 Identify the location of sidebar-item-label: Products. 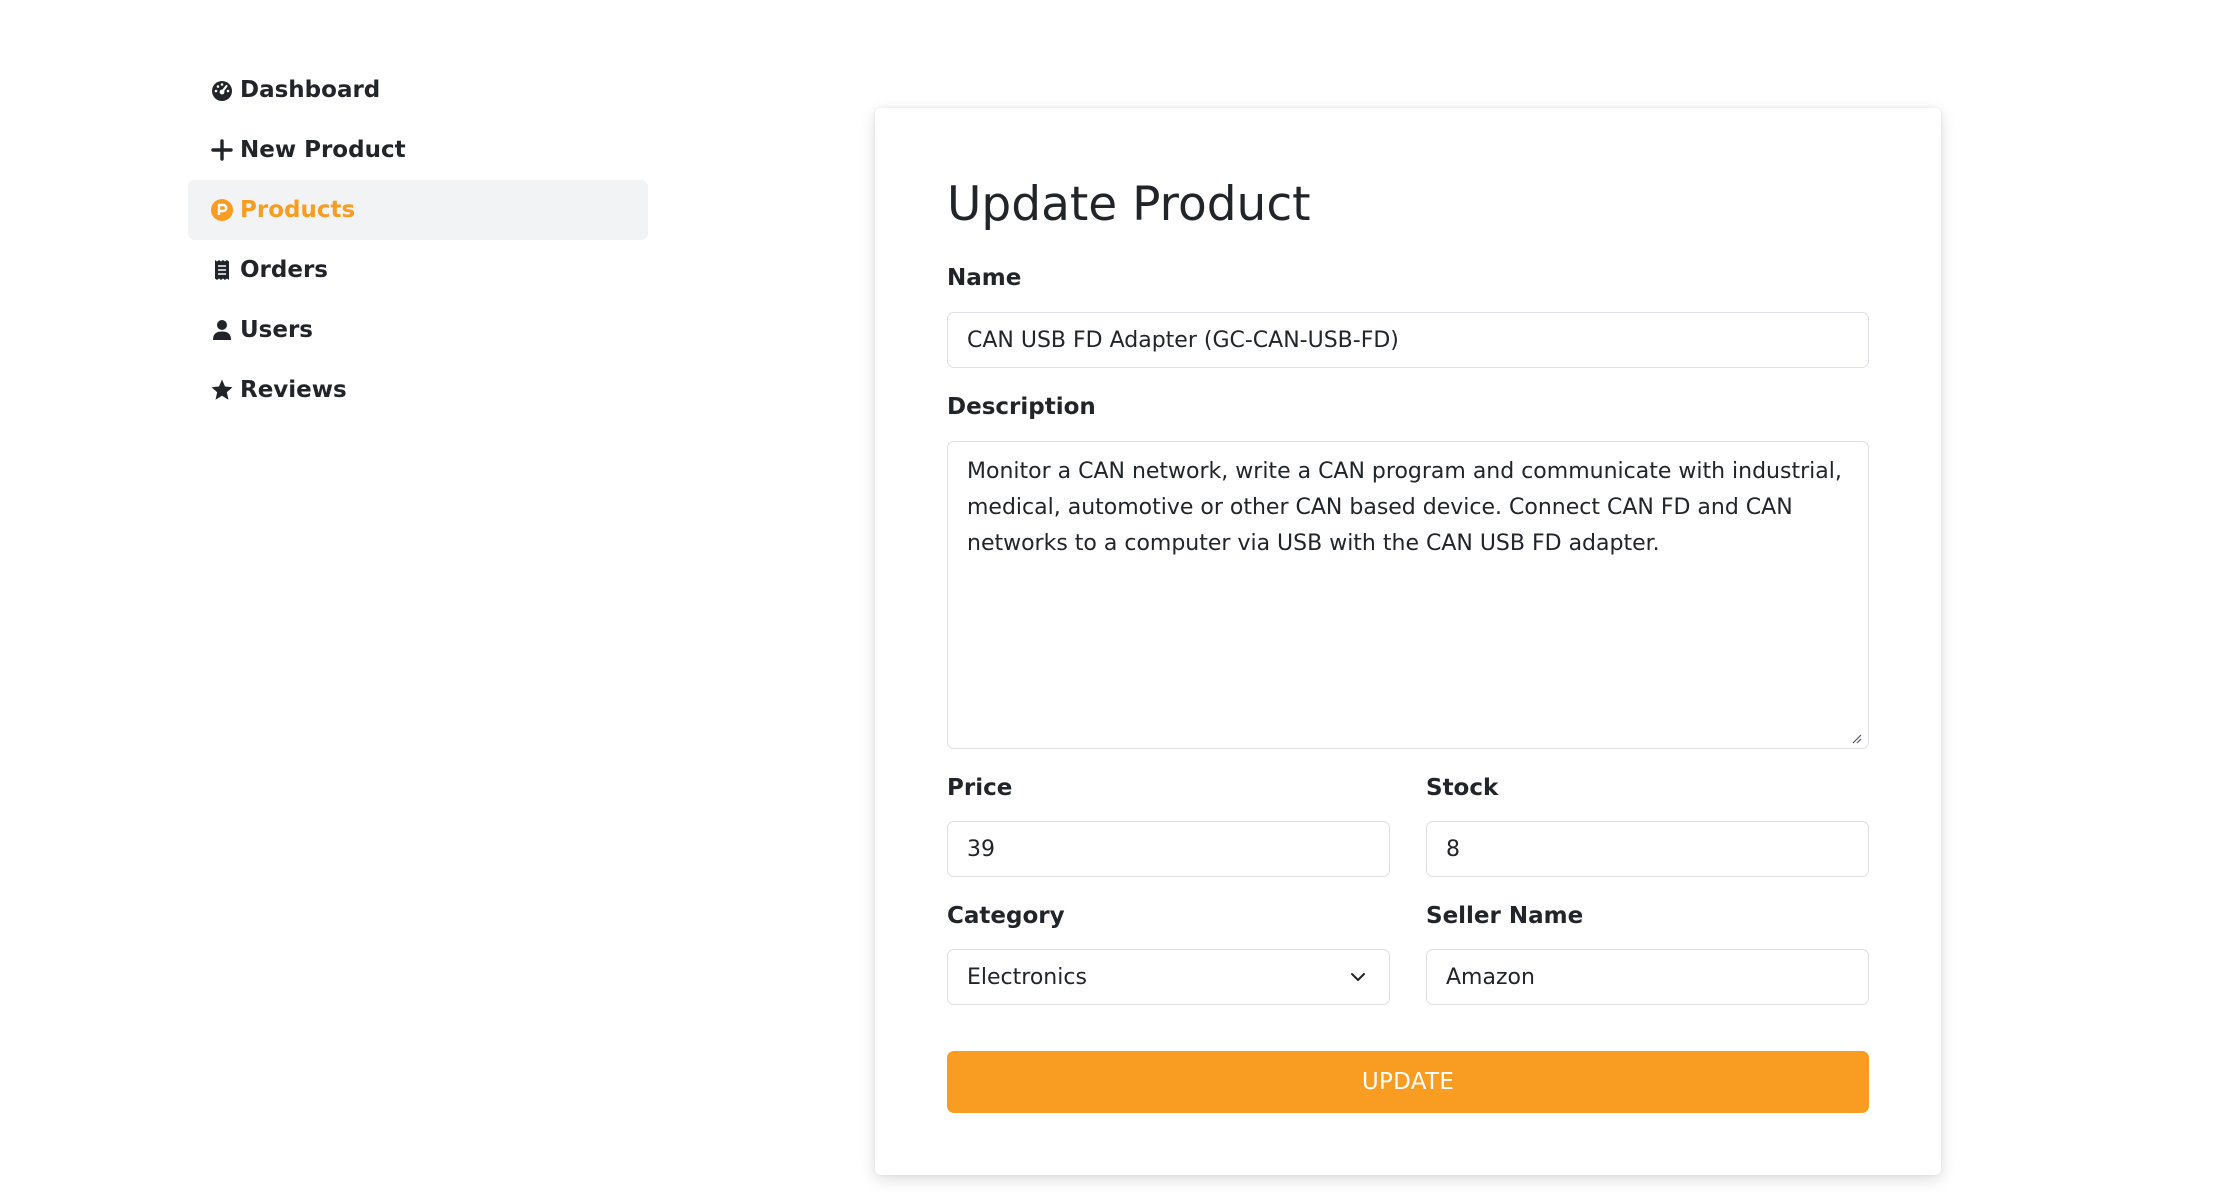
(298, 210).